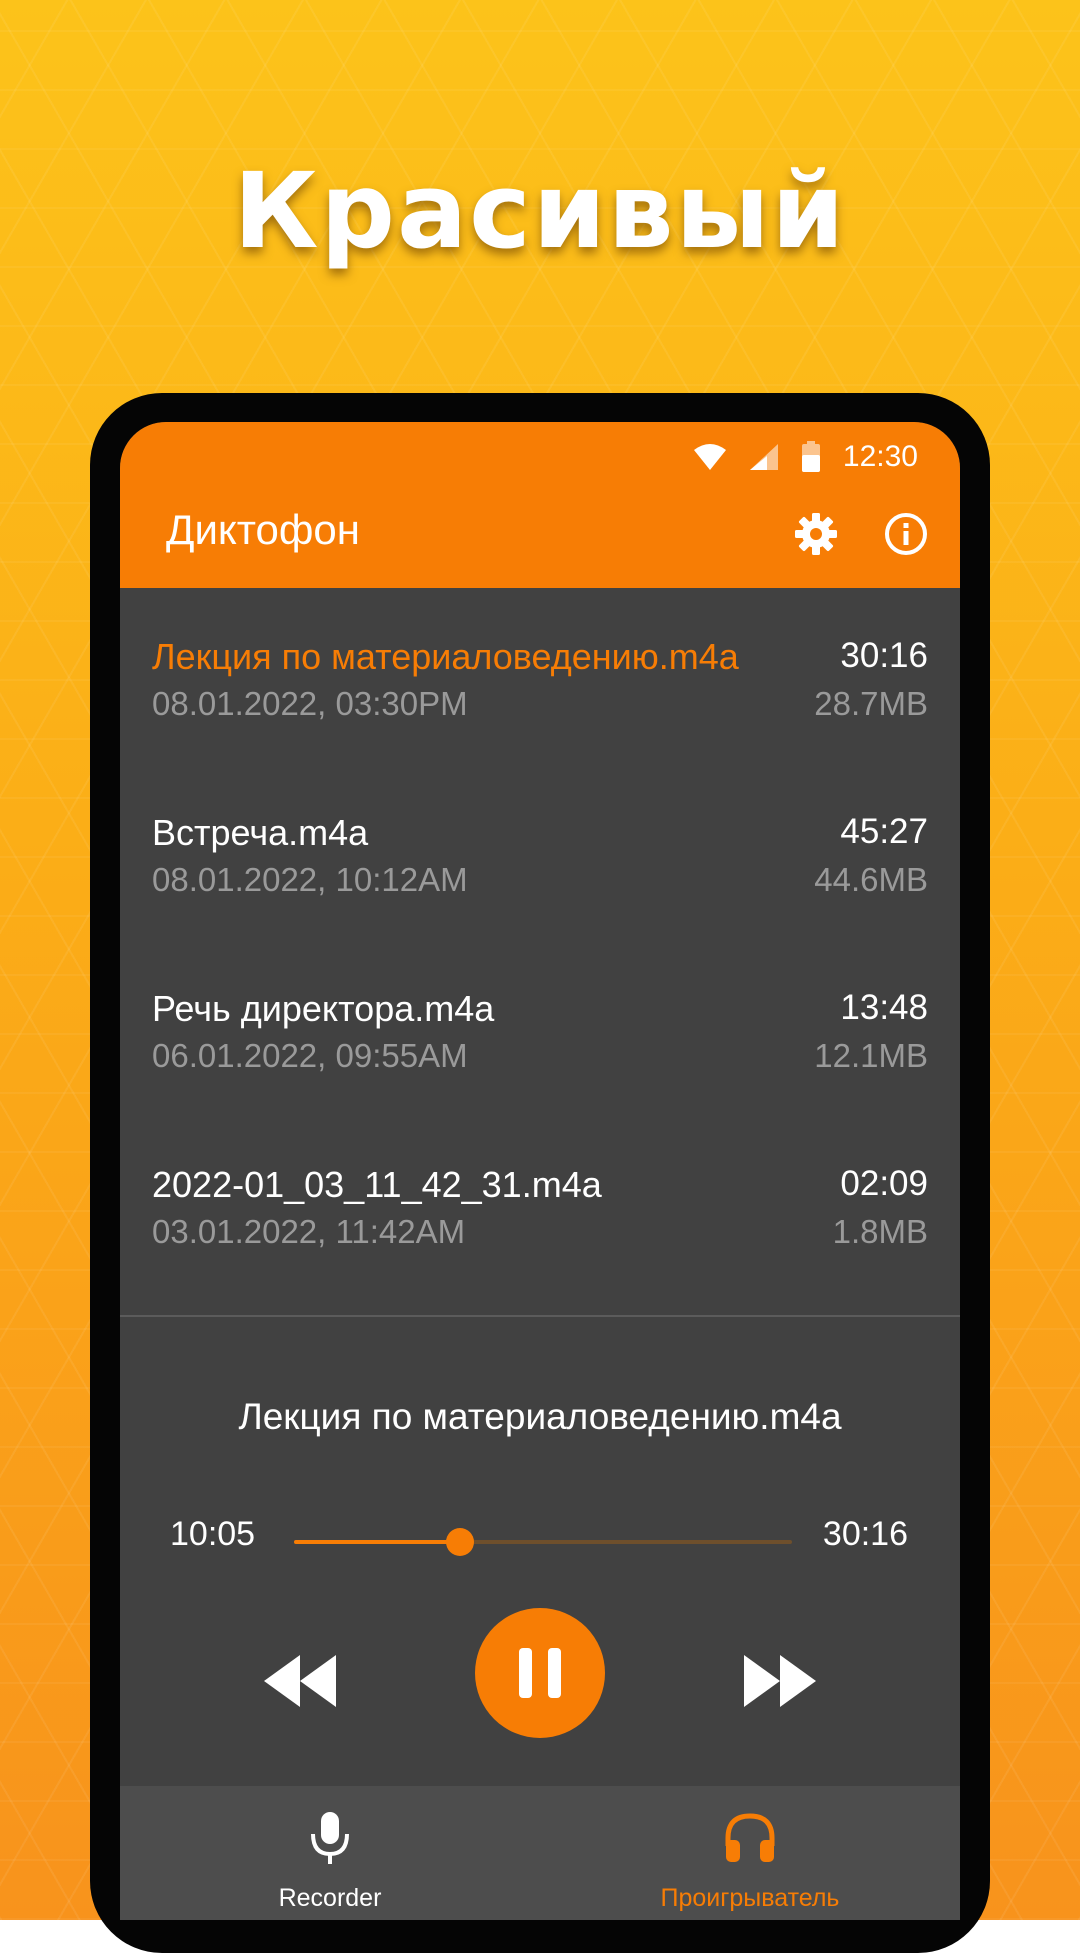 This screenshot has width=1080, height=1953. I want to click on app-title: Диктофон, so click(263, 529).